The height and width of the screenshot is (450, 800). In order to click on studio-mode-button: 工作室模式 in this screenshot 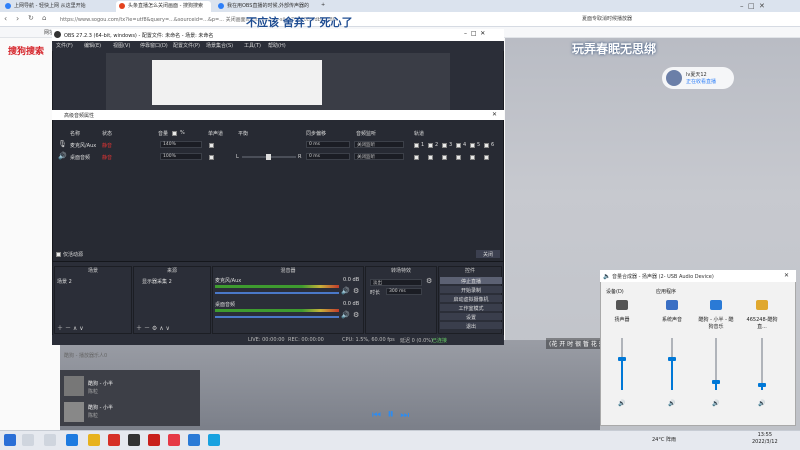, I will do `click(471, 308)`.